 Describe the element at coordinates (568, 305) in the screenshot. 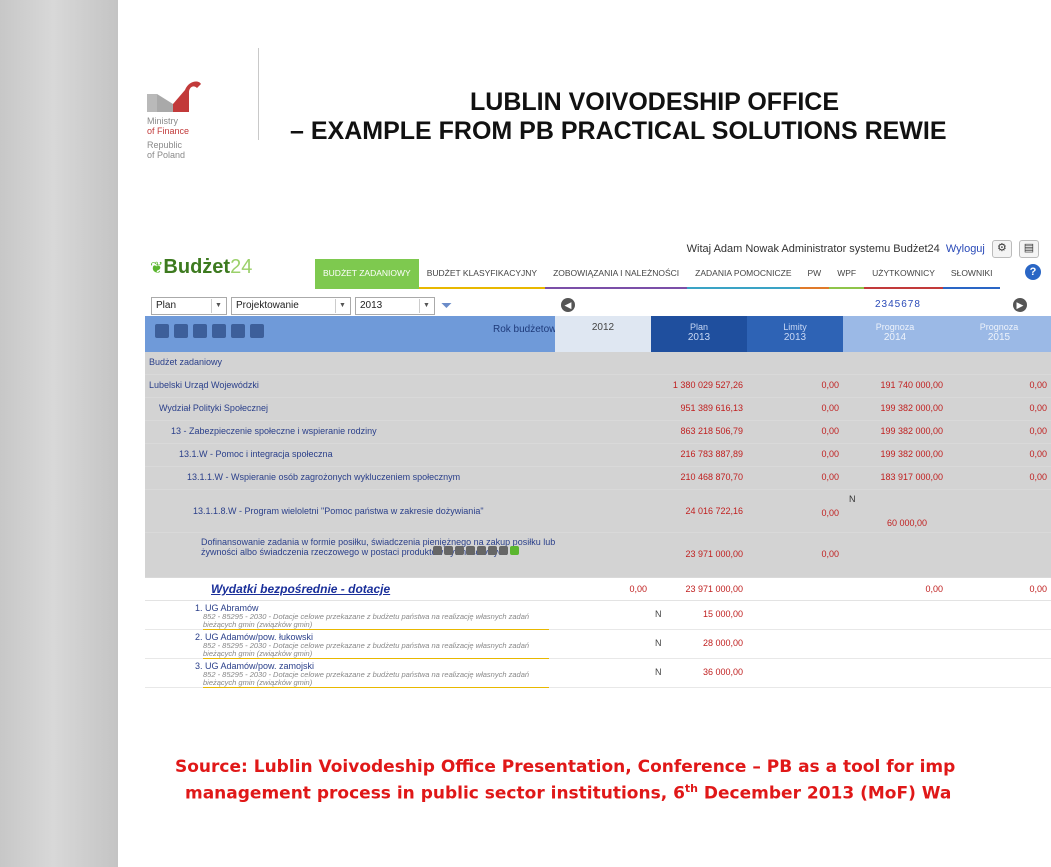

I see `prev-page-icon: ◀` at that location.